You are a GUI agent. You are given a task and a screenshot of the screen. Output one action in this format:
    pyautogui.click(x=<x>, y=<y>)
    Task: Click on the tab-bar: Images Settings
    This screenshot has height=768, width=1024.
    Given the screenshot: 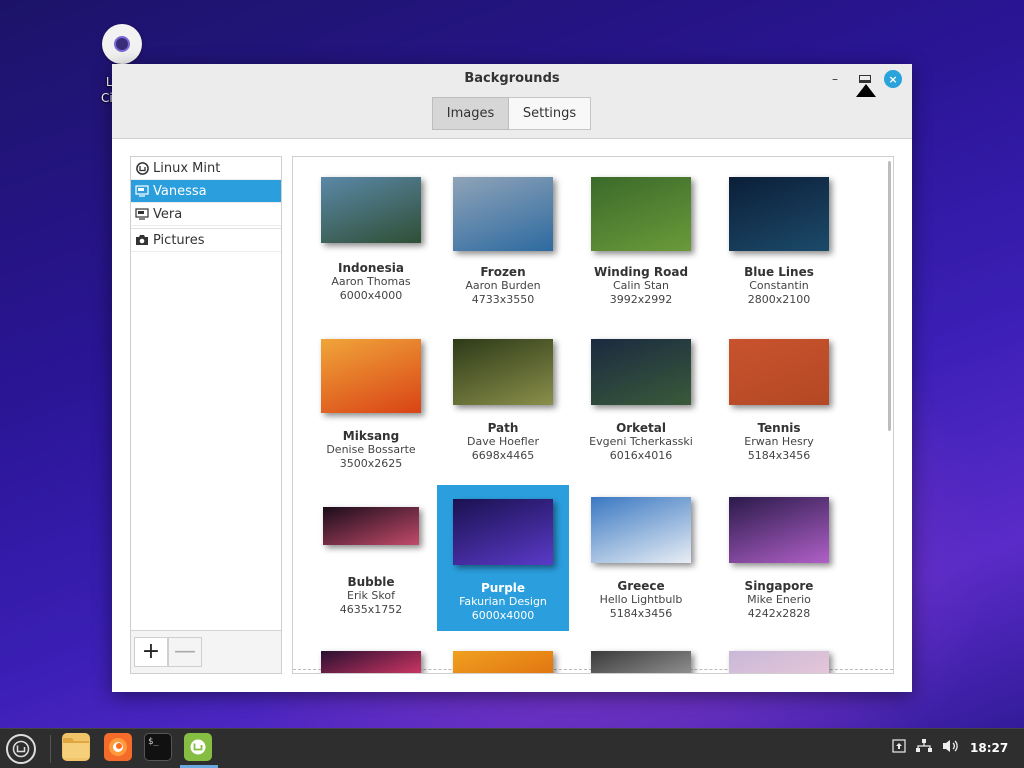 What is the action you would take?
    pyautogui.click(x=511, y=113)
    